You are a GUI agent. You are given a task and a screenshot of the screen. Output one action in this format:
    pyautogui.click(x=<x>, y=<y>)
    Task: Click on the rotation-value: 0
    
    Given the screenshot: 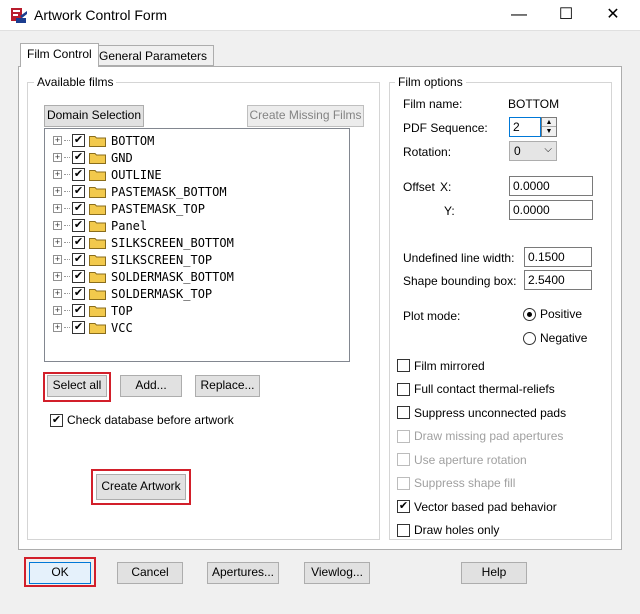 What is the action you would take?
    pyautogui.click(x=517, y=151)
    